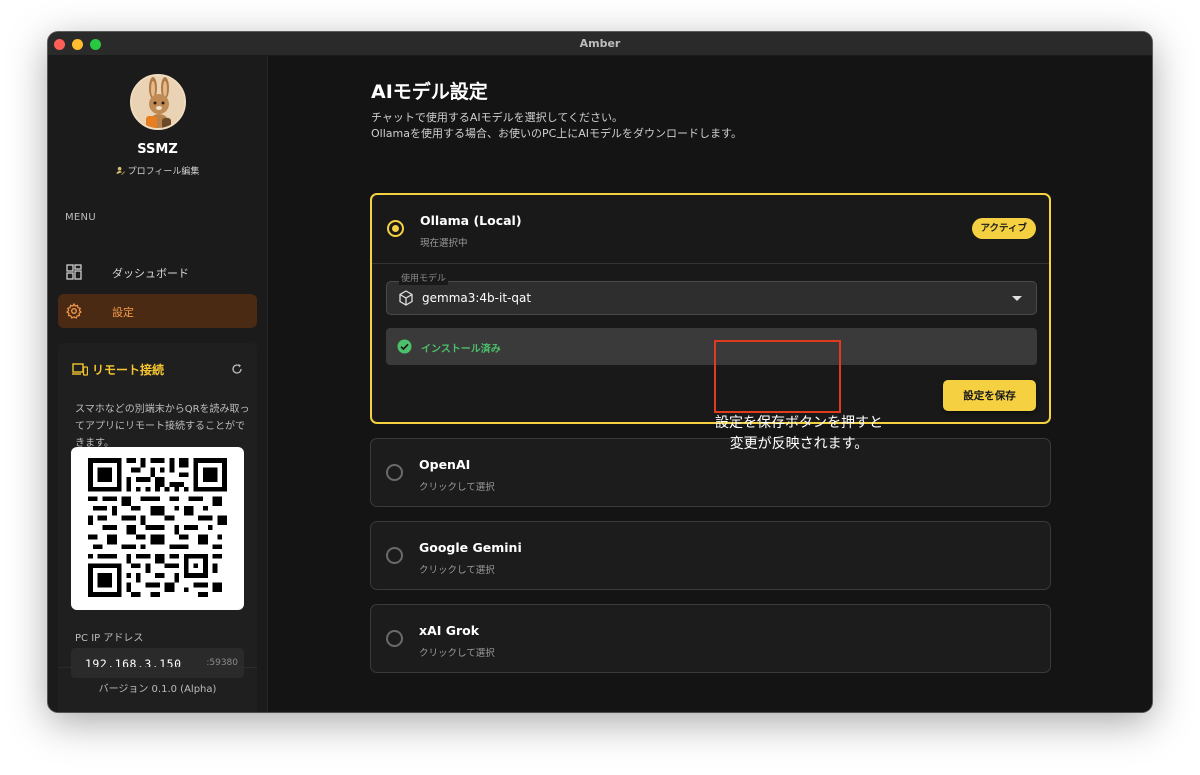 This screenshot has width=1200, height=775. Describe the element at coordinates (471, 220) in the screenshot. I see `provider-name: Ollama (Local)` at that location.